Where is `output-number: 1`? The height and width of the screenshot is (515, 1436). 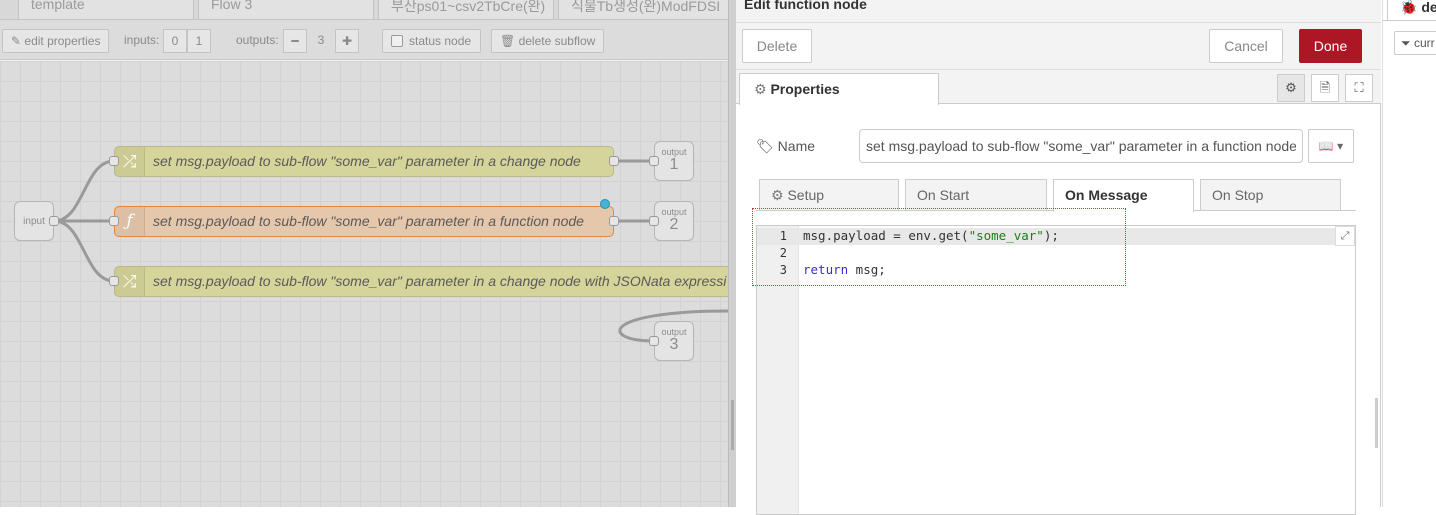 output-number: 1 is located at coordinates (674, 164).